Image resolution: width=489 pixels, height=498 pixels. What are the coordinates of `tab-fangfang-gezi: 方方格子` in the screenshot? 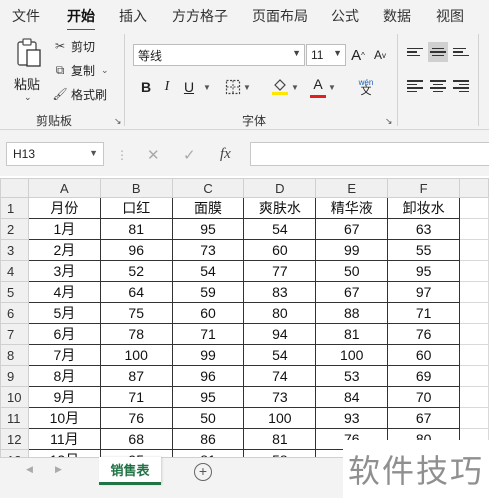 It's located at (200, 16).